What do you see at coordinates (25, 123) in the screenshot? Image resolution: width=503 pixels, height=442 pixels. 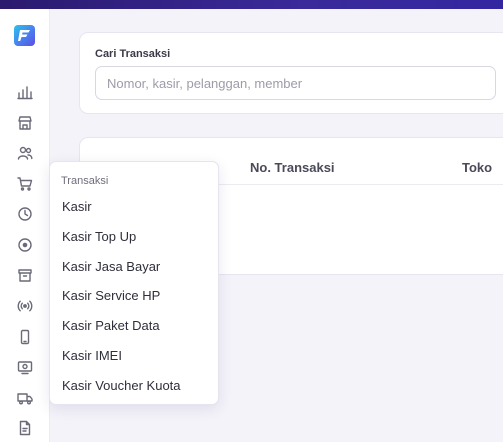 I see `store-icon` at bounding box center [25, 123].